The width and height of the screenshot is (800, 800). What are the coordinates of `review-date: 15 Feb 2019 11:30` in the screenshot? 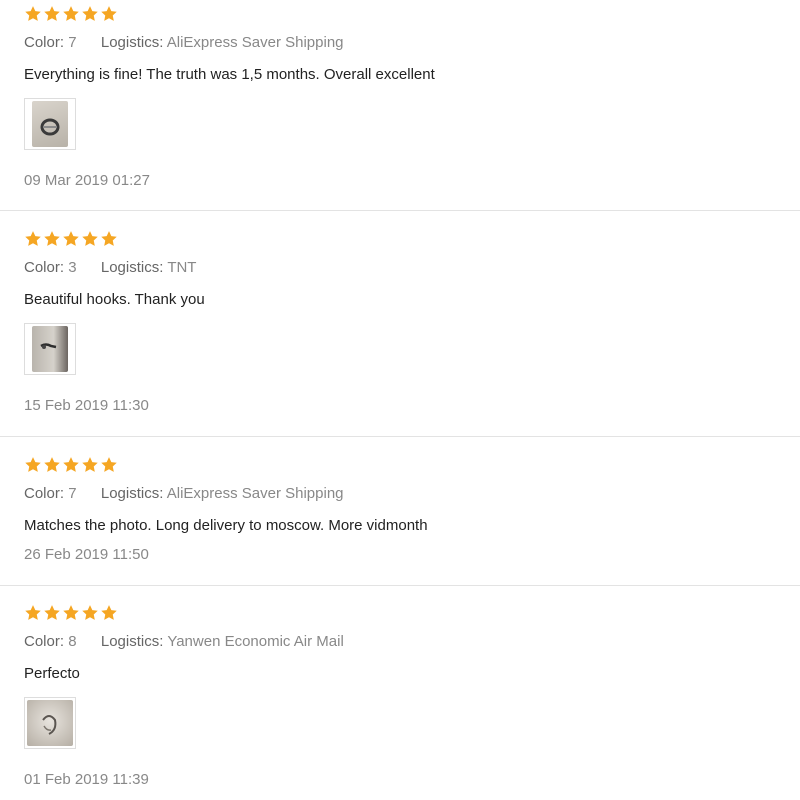 It's located at (86, 405).